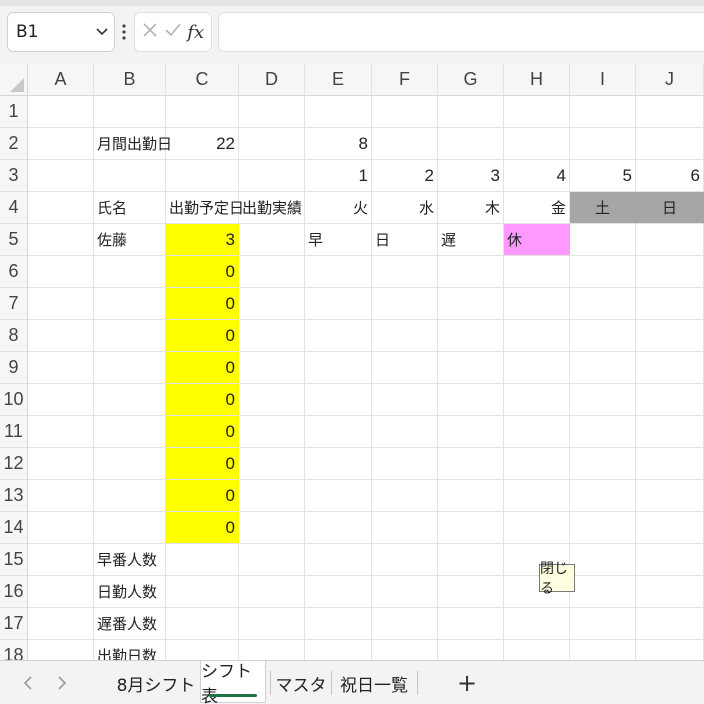 Image resolution: width=704 pixels, height=704 pixels. What do you see at coordinates (405, 432) in the screenshot?
I see `cell-f11` at bounding box center [405, 432].